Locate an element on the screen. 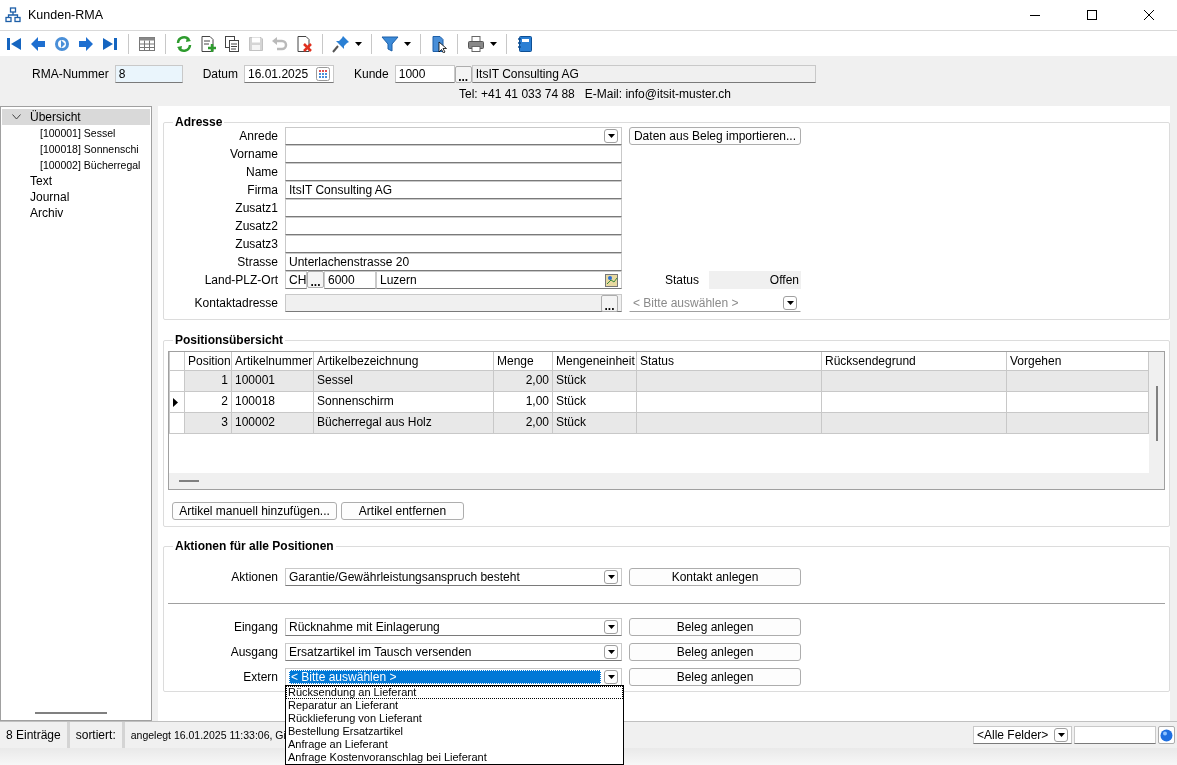  delete-icon is located at coordinates (304, 43).